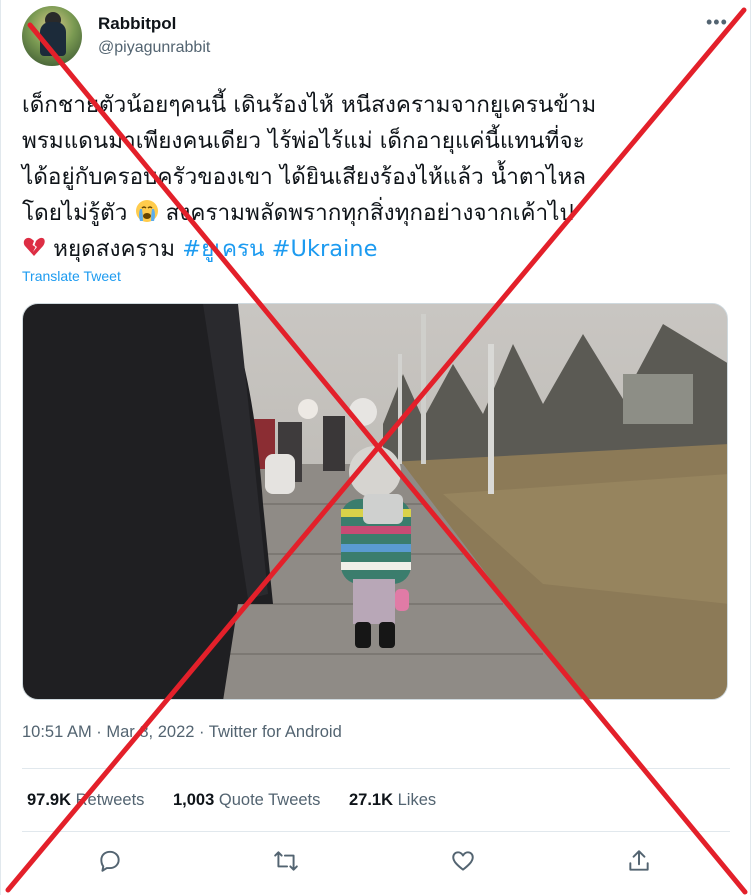 This screenshot has width=751, height=895. Describe the element at coordinates (194, 800) in the screenshot. I see `quote-tweets-count: 1,003` at that location.